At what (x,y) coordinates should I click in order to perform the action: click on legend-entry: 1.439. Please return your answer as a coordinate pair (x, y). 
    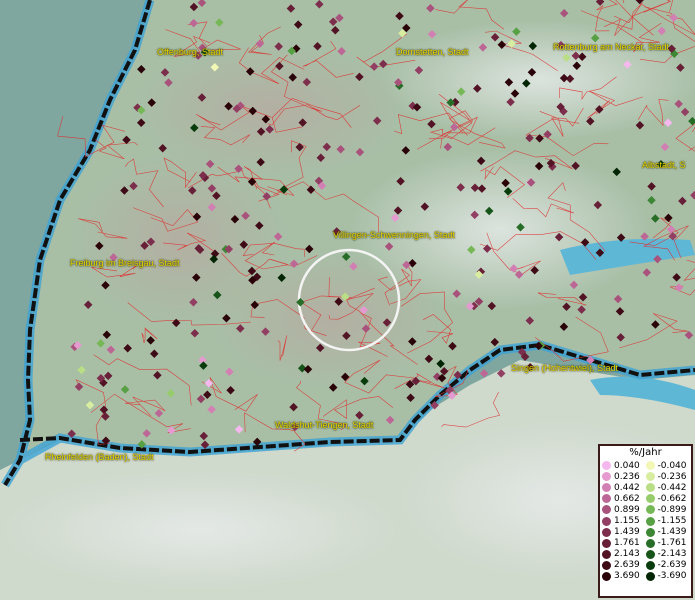
    Looking at the image, I should click on (624, 532).